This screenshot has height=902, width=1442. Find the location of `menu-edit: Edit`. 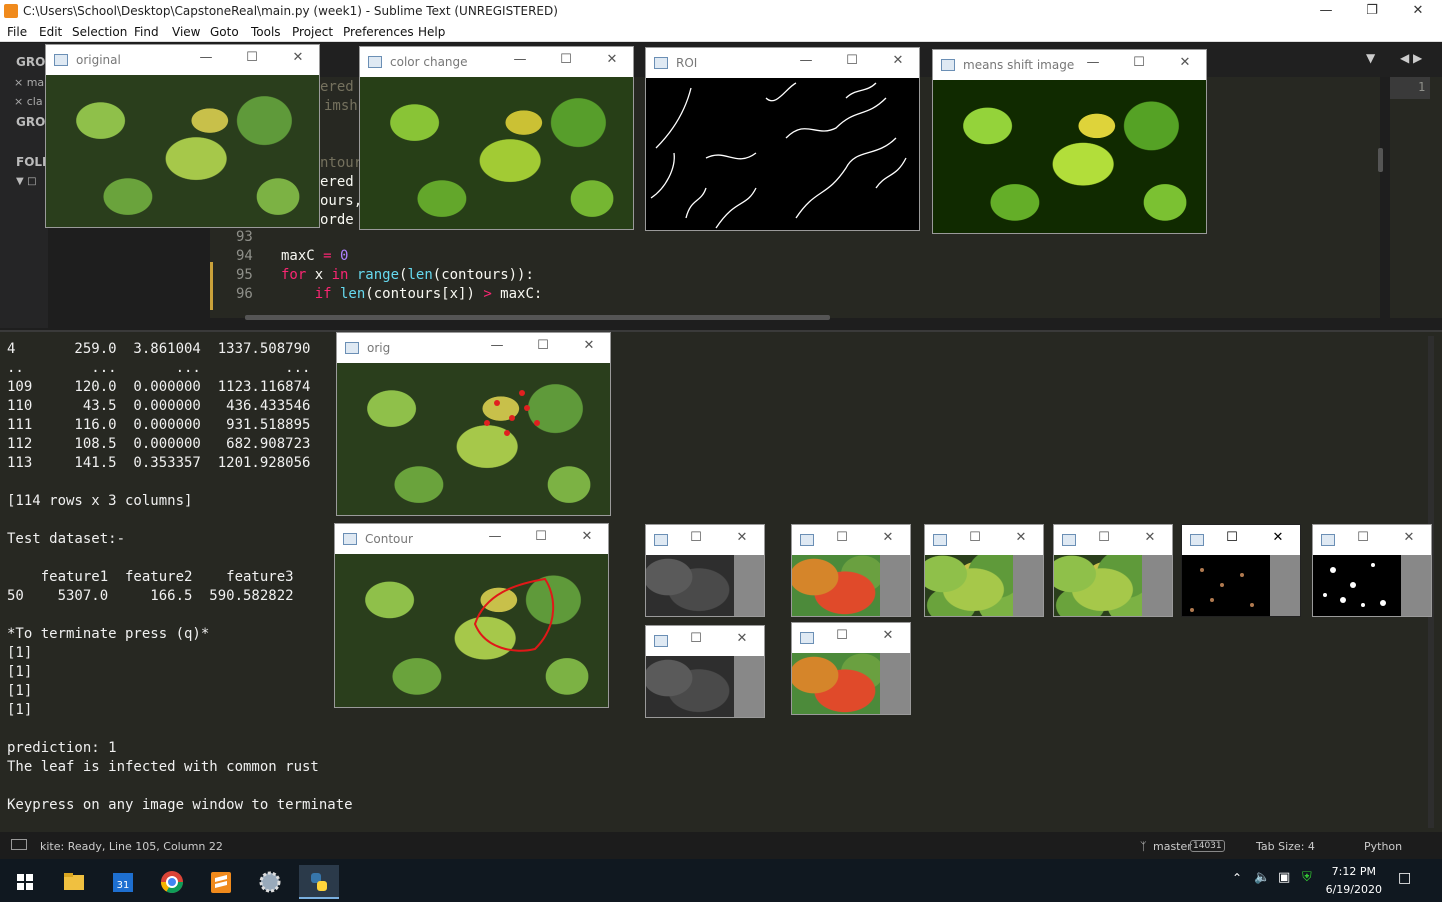

menu-edit: Edit is located at coordinates (50, 32).